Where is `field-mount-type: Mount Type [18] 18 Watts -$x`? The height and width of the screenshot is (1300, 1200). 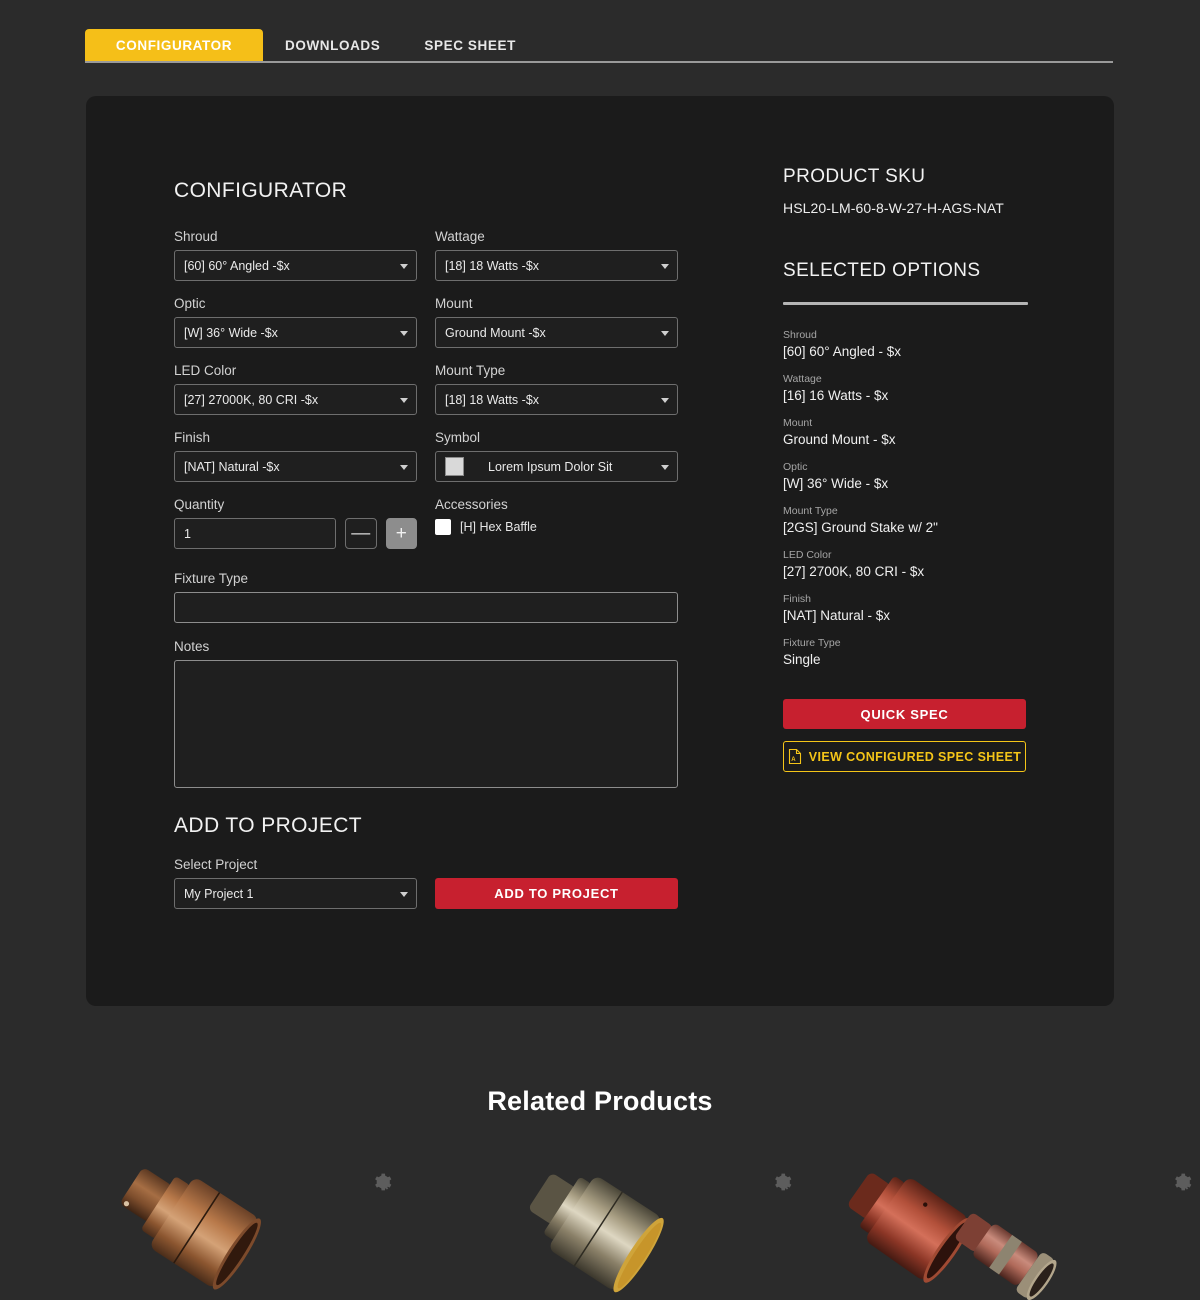 field-mount-type: Mount Type [18] 18 Watts -$x is located at coordinates (556, 389).